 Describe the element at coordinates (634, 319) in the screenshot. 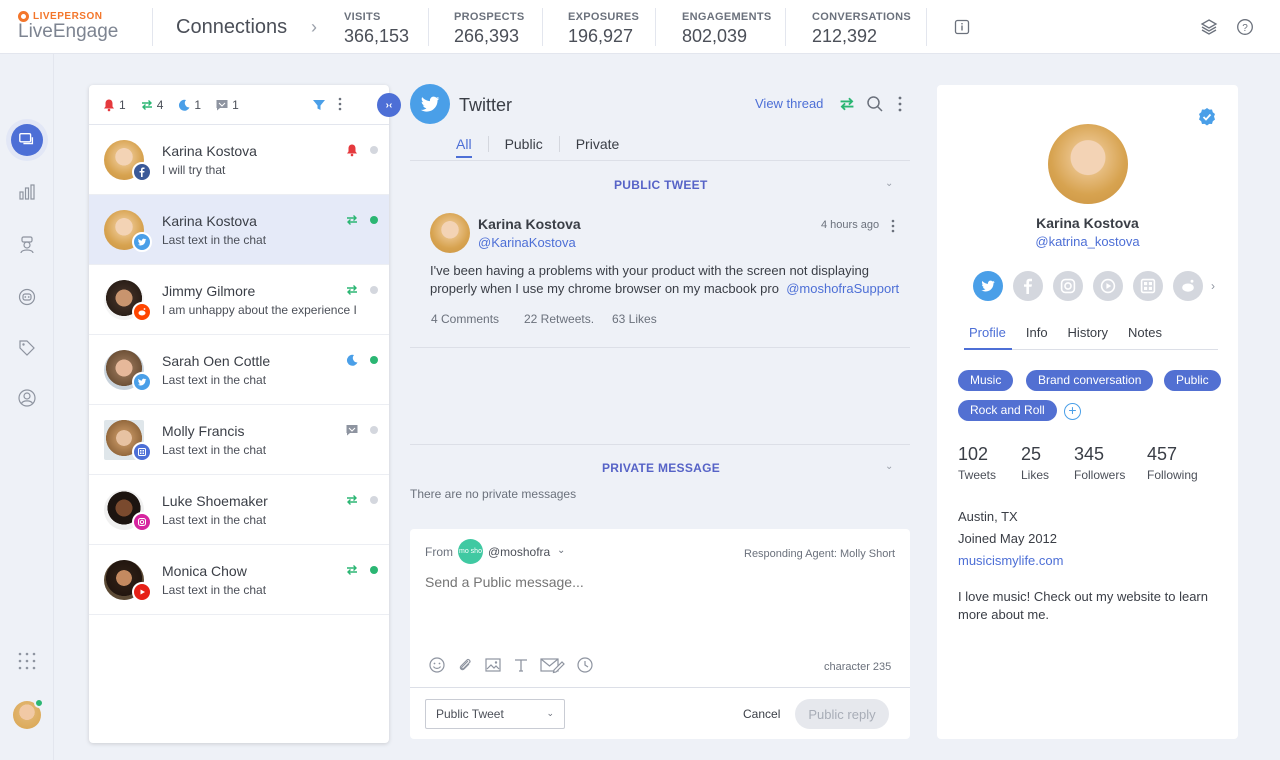

I see `tweet-likes: 63 Likes` at that location.